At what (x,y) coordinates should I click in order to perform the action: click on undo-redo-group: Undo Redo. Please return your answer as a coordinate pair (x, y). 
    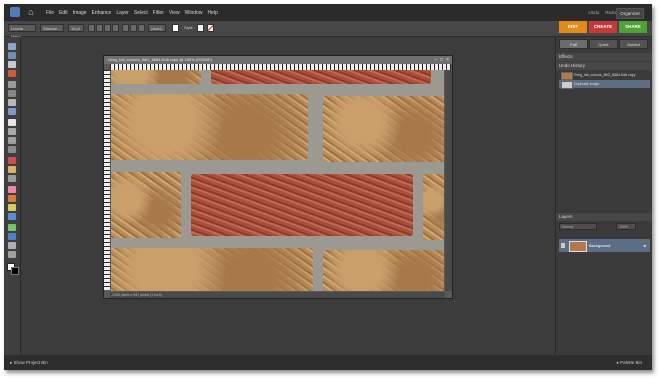
    Looking at the image, I should click on (602, 12).